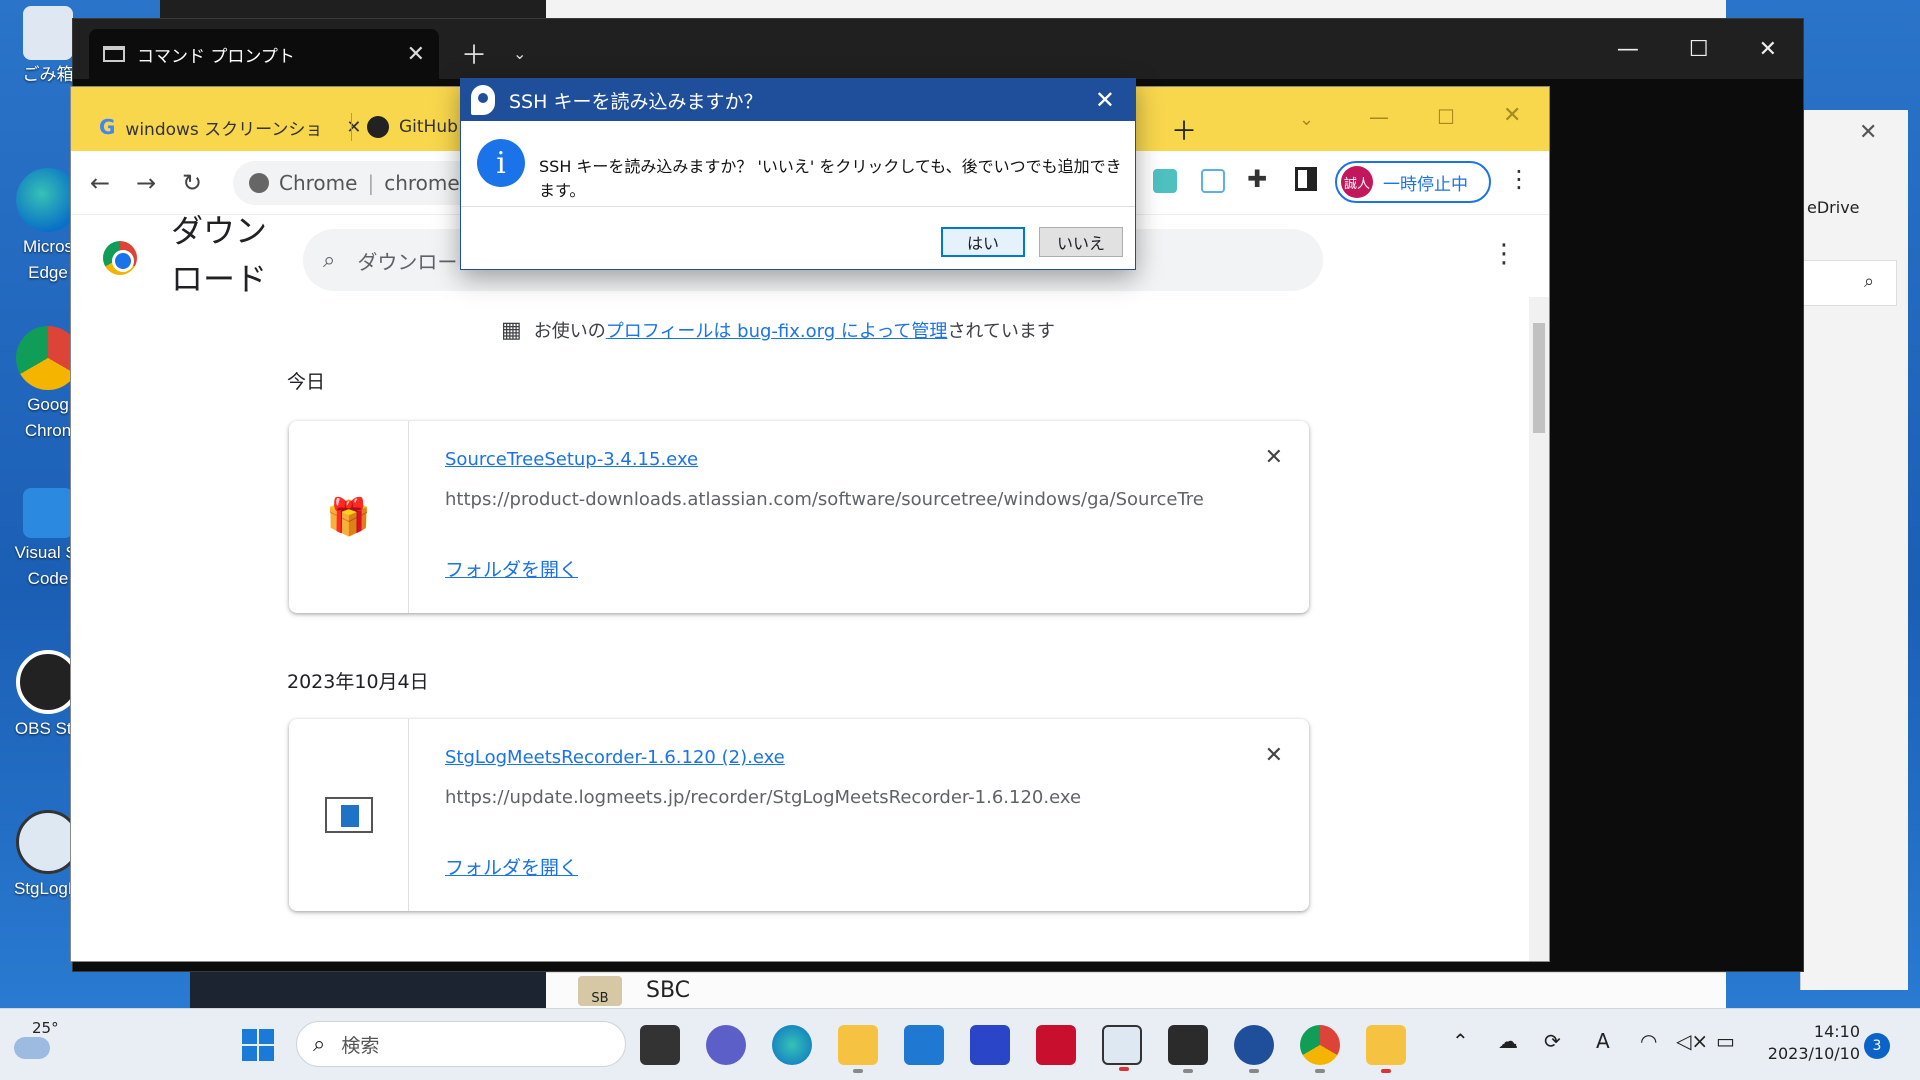 The height and width of the screenshot is (1080, 1920). What do you see at coordinates (1122, 1048) in the screenshot?
I see `stglog-icon` at bounding box center [1122, 1048].